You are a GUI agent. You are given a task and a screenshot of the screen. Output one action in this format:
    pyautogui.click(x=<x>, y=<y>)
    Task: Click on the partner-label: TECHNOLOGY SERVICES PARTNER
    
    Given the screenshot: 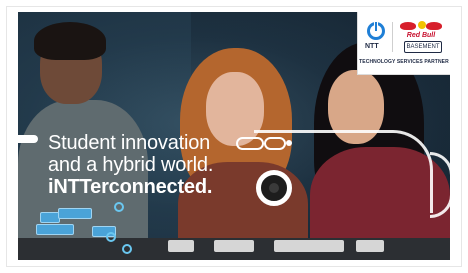 What is the action you would take?
    pyautogui.click(x=404, y=62)
    